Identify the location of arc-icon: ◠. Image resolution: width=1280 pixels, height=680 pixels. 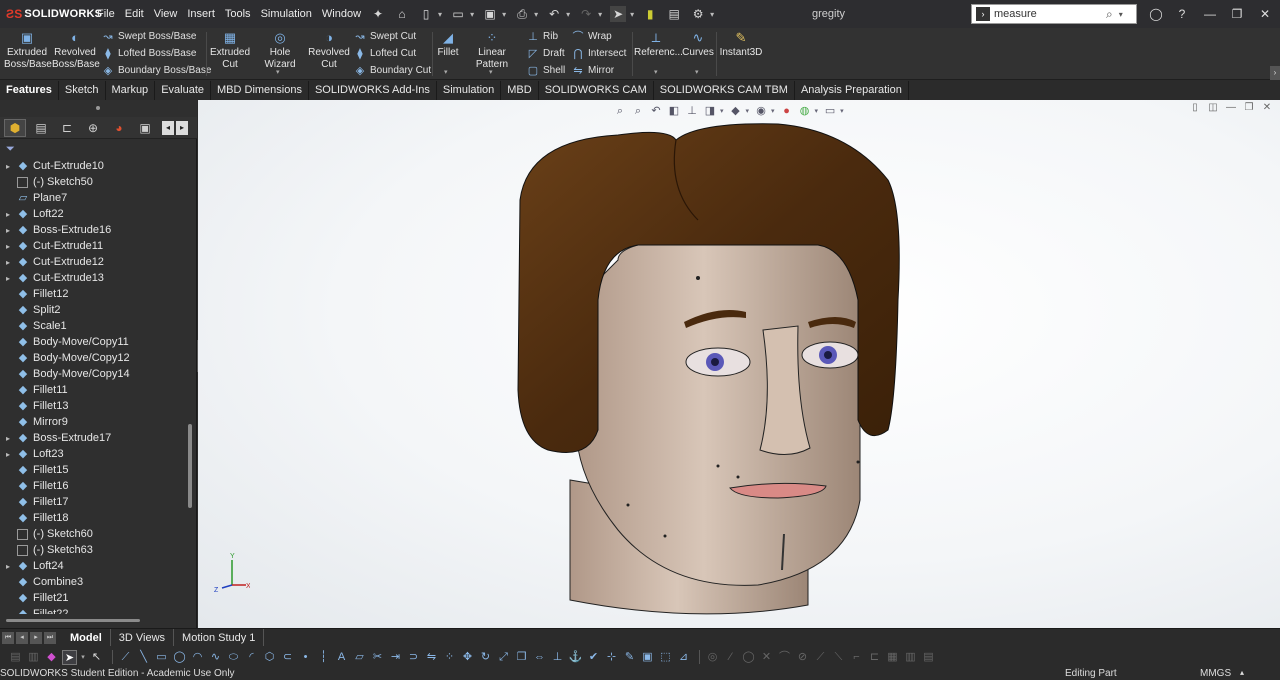
(197, 657).